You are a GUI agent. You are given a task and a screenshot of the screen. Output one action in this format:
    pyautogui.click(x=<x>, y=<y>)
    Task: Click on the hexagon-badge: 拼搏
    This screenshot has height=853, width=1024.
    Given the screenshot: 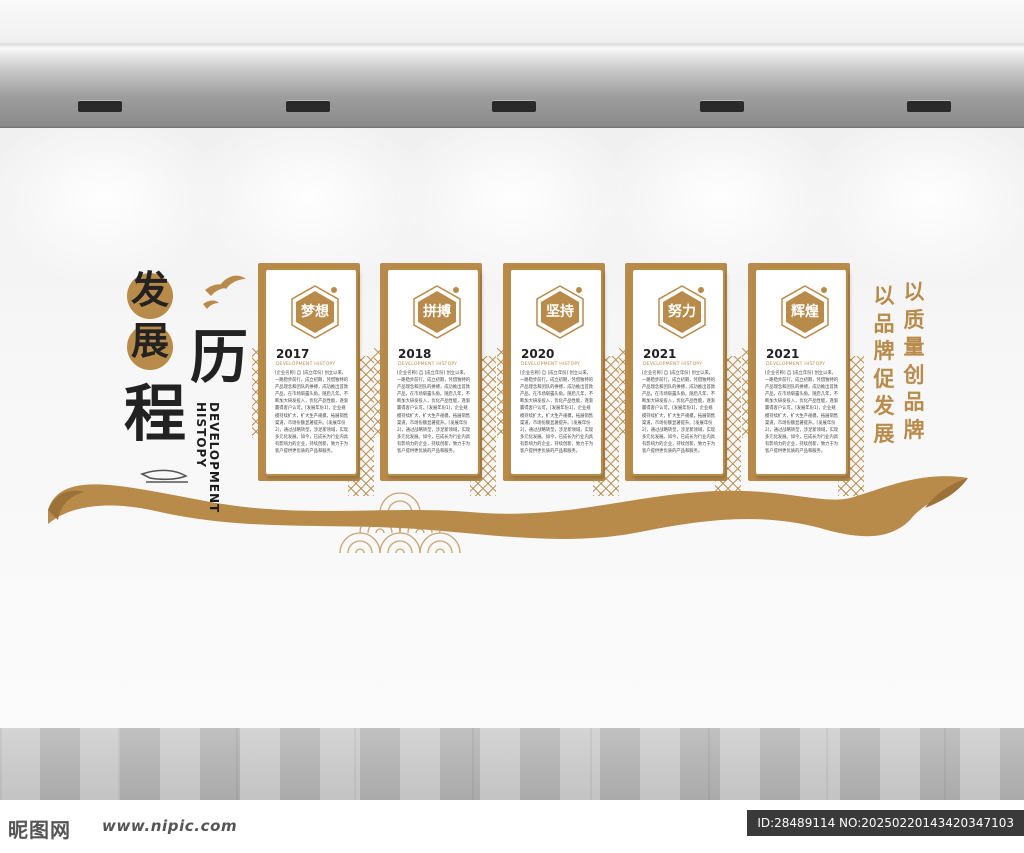 What is the action you would take?
    pyautogui.click(x=437, y=312)
    